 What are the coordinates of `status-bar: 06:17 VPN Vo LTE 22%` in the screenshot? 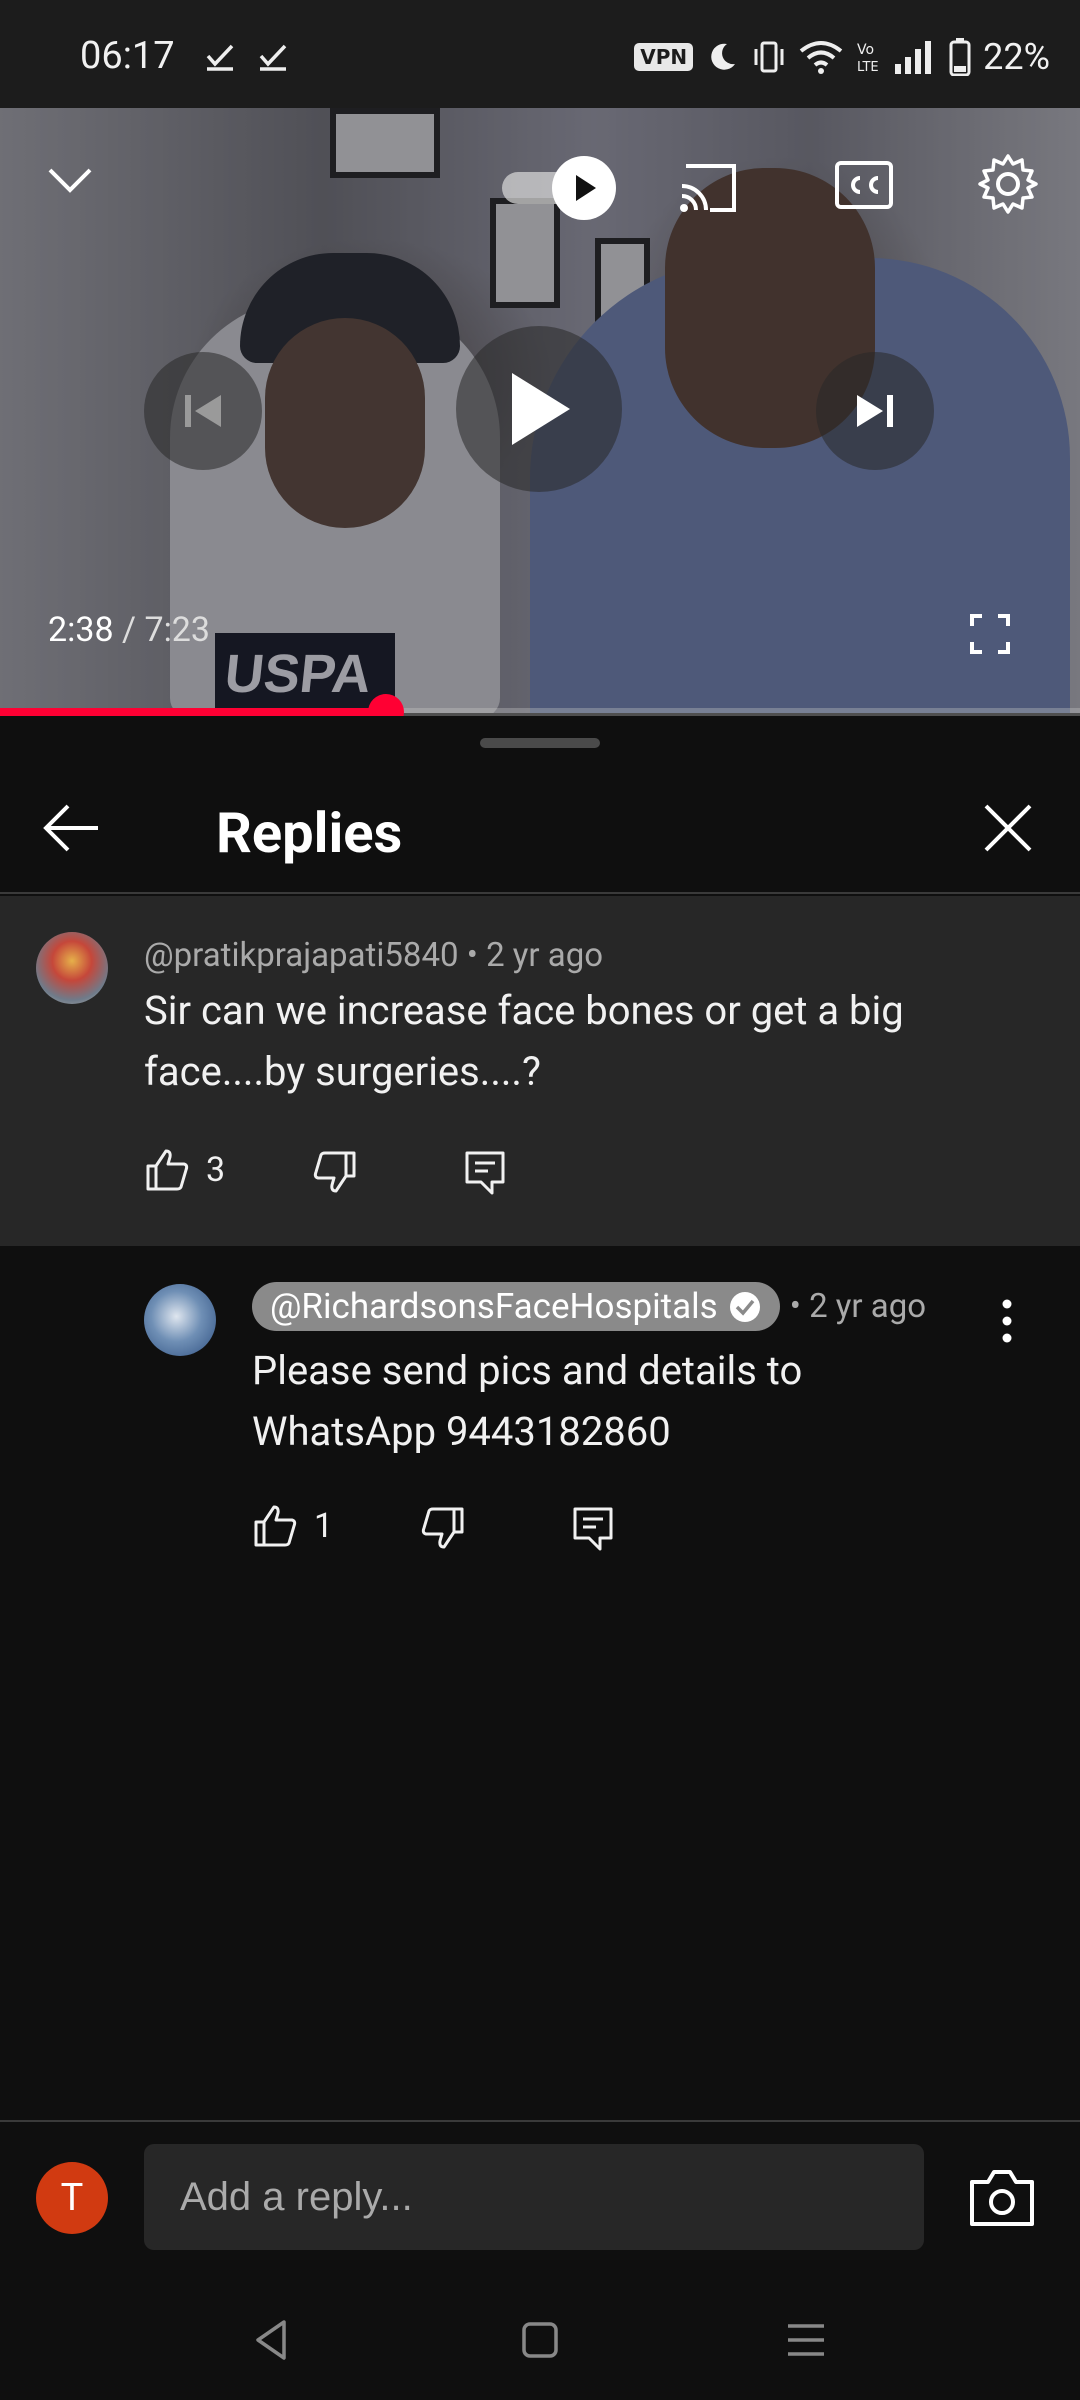 It's located at (540, 54).